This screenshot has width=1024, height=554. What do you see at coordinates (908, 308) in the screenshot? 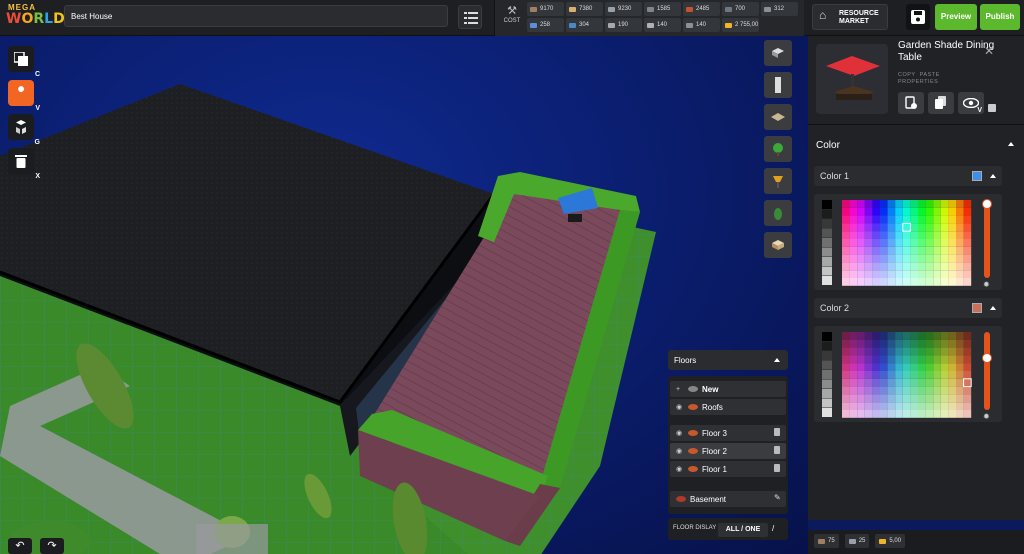
I see `color2-header: Color 2` at bounding box center [908, 308].